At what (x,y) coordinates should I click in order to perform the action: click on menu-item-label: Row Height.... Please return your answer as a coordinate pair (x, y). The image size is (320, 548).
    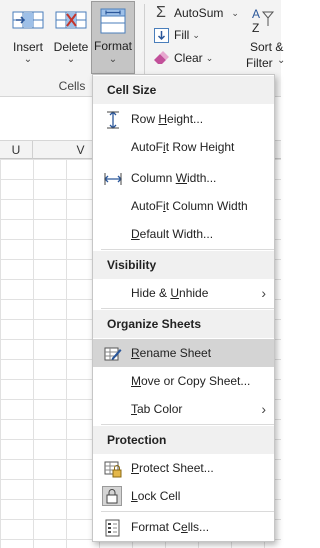
    Looking at the image, I should click on (167, 119).